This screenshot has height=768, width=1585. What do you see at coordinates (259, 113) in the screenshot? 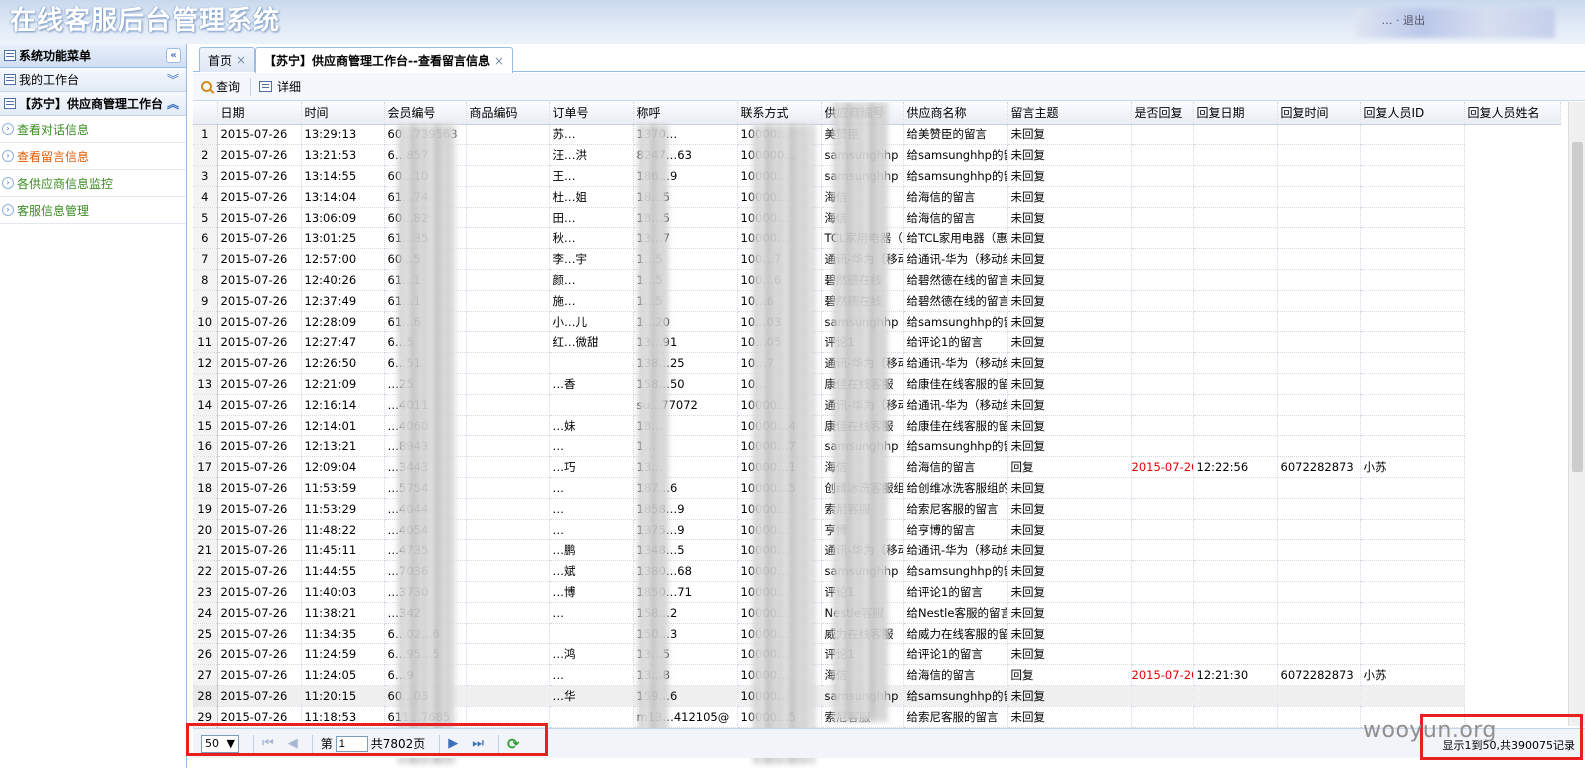
I see `column-header: 日期` at bounding box center [259, 113].